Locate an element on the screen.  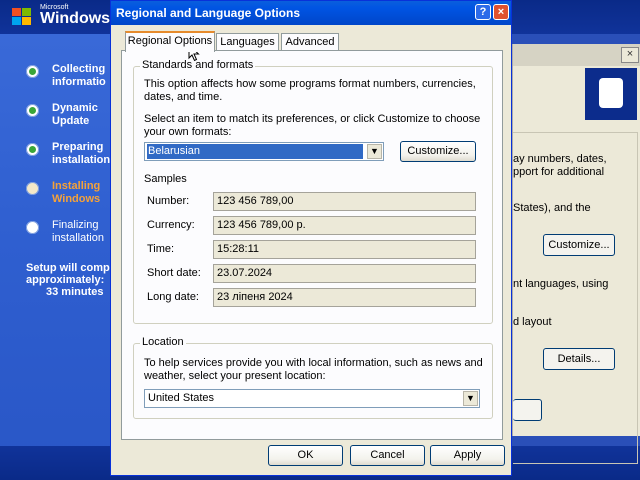
format-select: Belarusian ▼ is located at coordinates (264, 151).